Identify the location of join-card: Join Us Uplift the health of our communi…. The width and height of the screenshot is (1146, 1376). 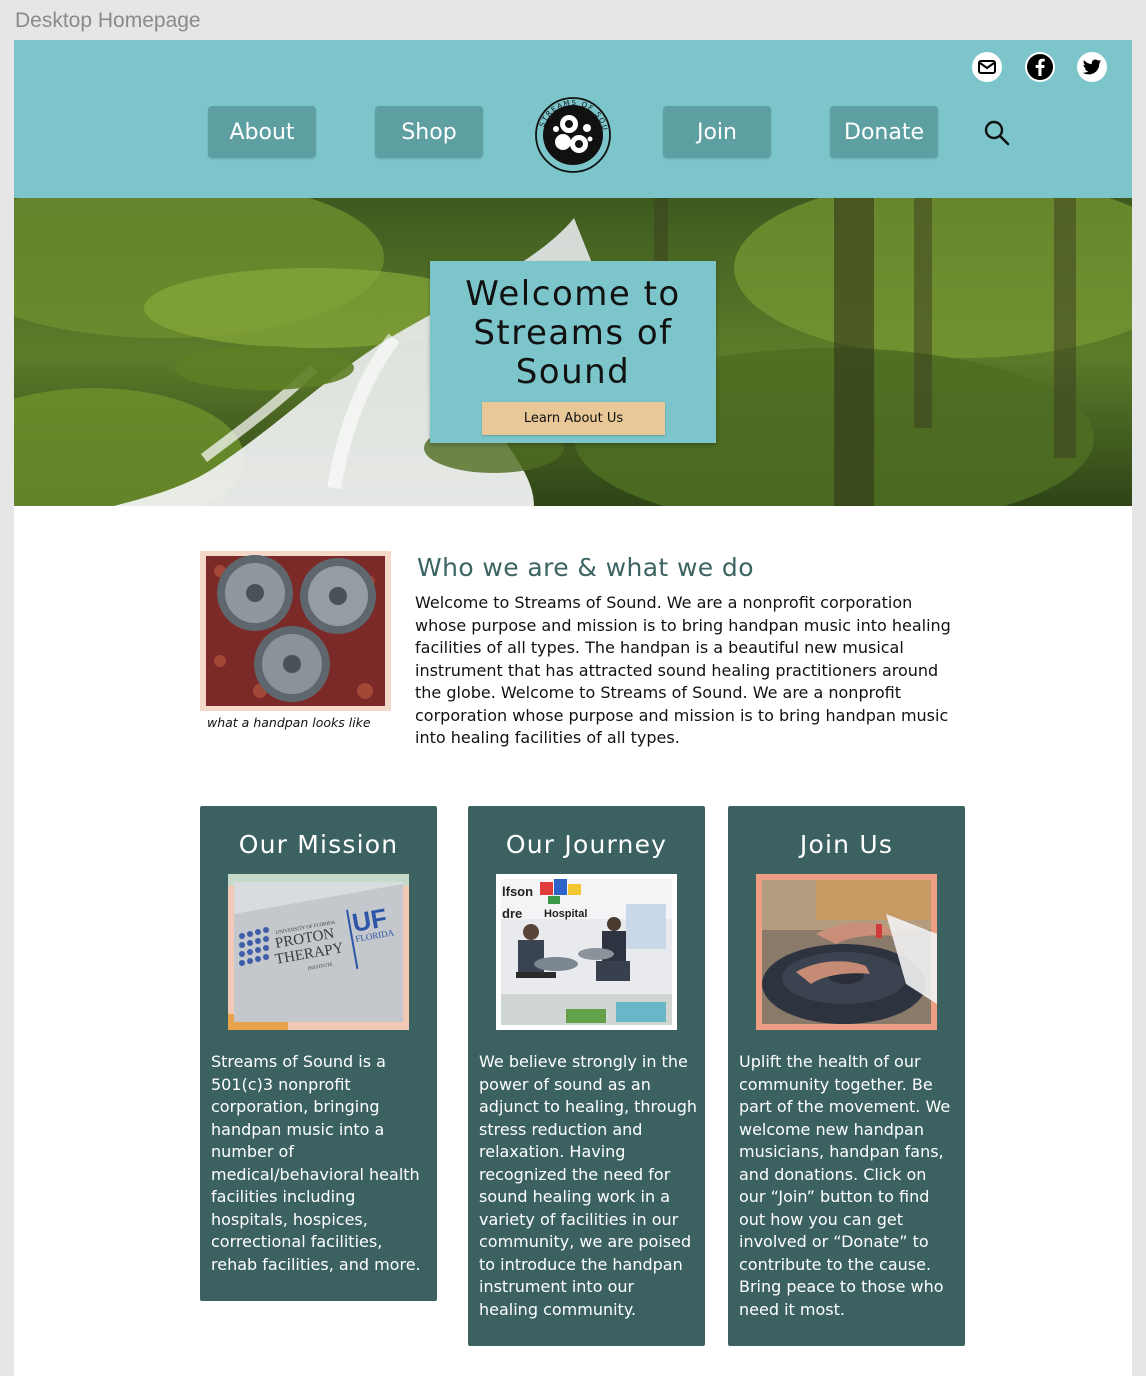
(846, 1076).